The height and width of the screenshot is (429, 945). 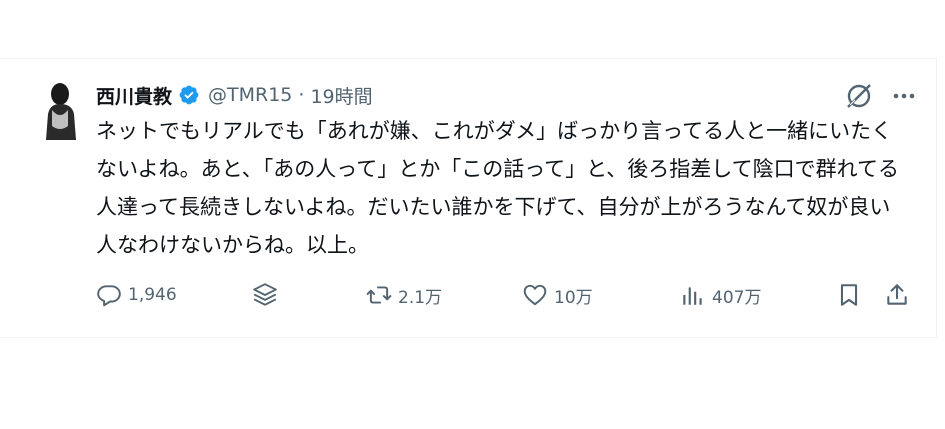 What do you see at coordinates (420, 297) in the screenshot?
I see `retweet-count: 2.1万` at bounding box center [420, 297].